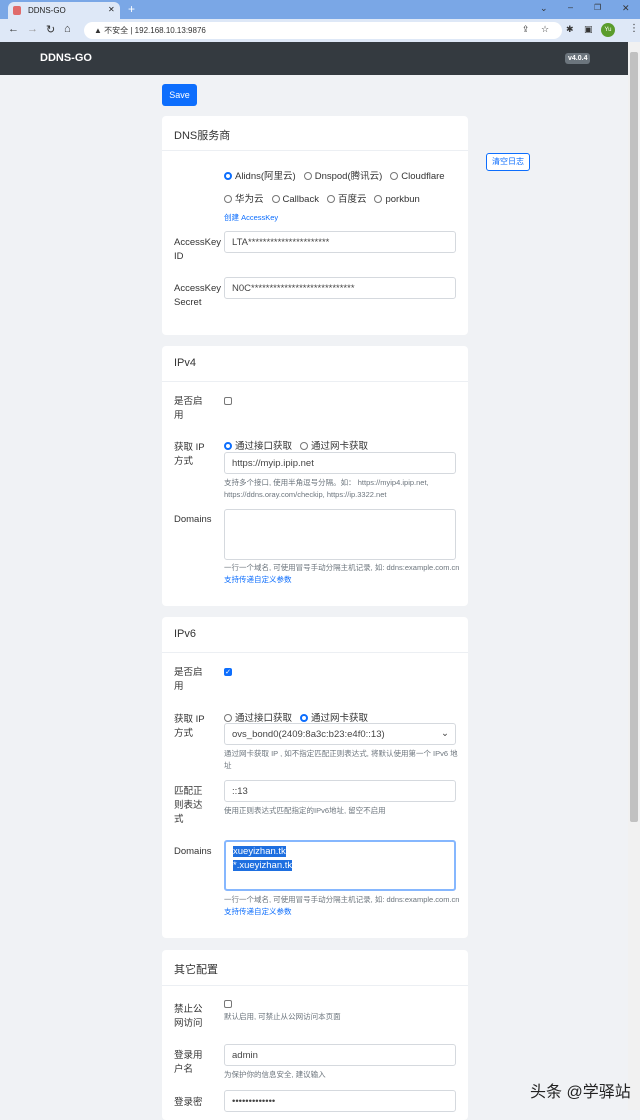 This screenshot has width=640, height=1120. Describe the element at coordinates (188, 1102) in the screenshot. I see `password-label: 登录密` at that location.